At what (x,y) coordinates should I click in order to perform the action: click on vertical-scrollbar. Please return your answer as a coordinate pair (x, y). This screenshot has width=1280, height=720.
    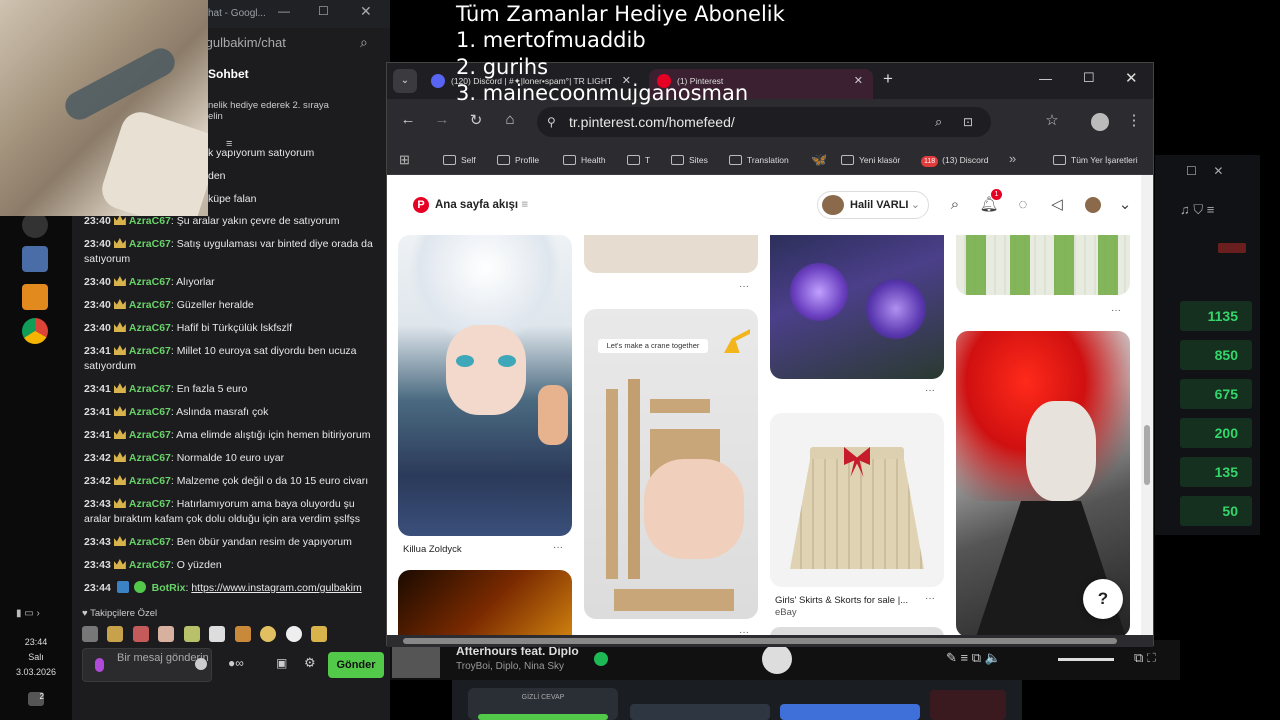
    Looking at the image, I should click on (1147, 405).